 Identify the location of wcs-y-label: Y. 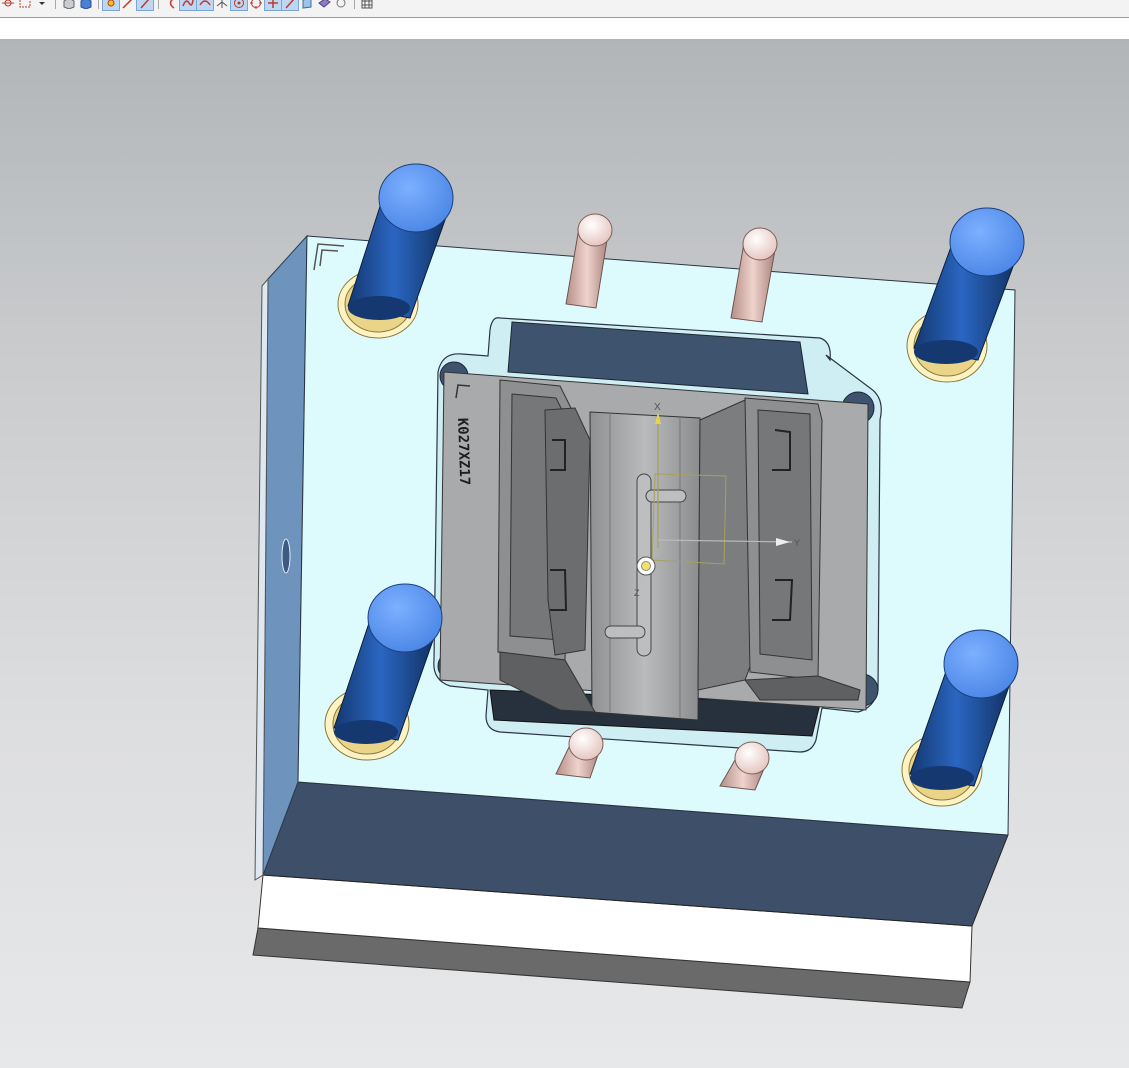
(797, 543).